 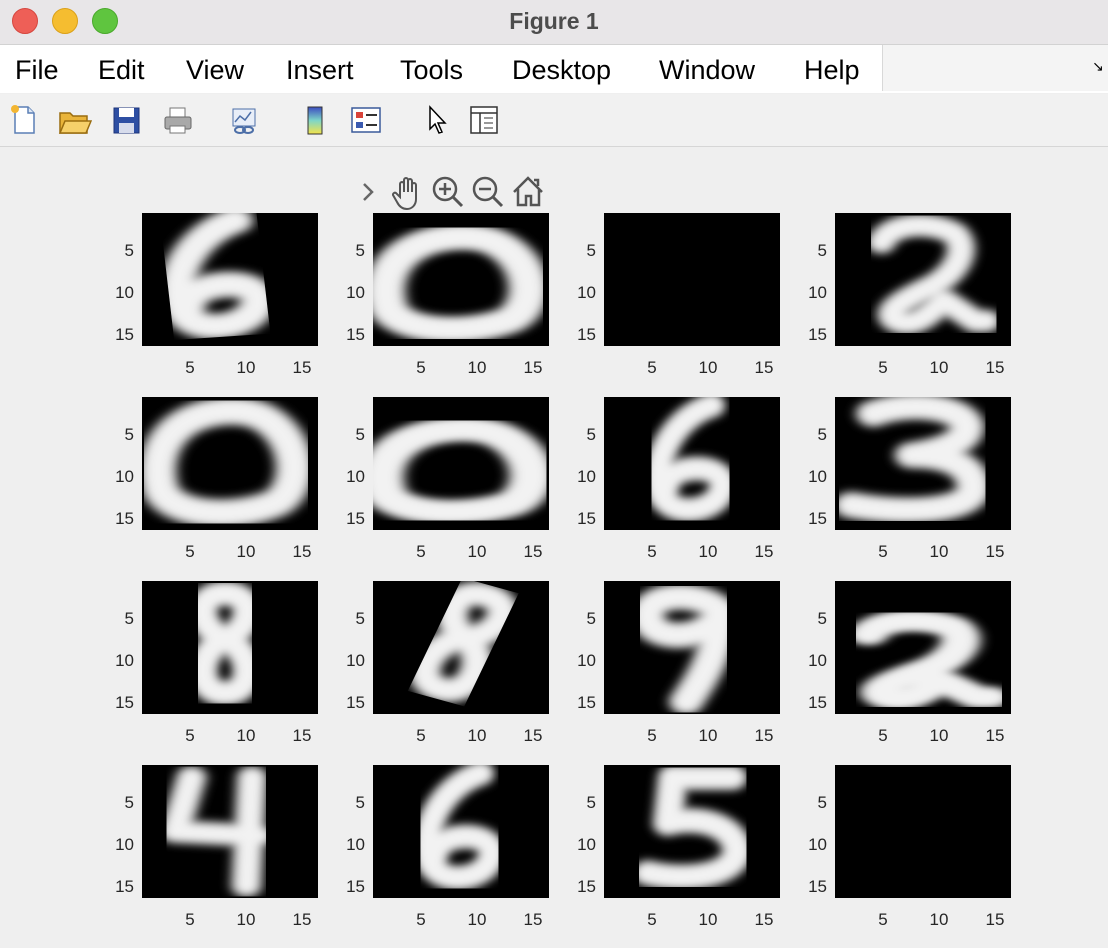 I want to click on colorbar-icon, so click(x=316, y=120).